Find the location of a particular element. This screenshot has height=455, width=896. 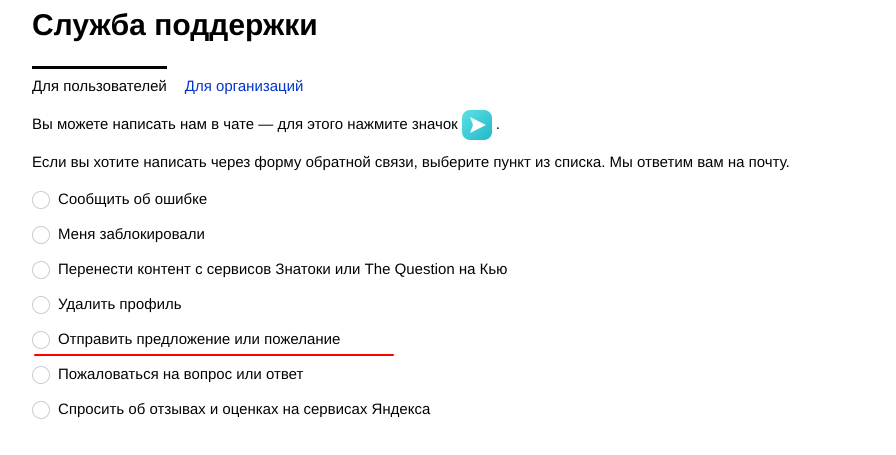

period: . is located at coordinates (498, 125).